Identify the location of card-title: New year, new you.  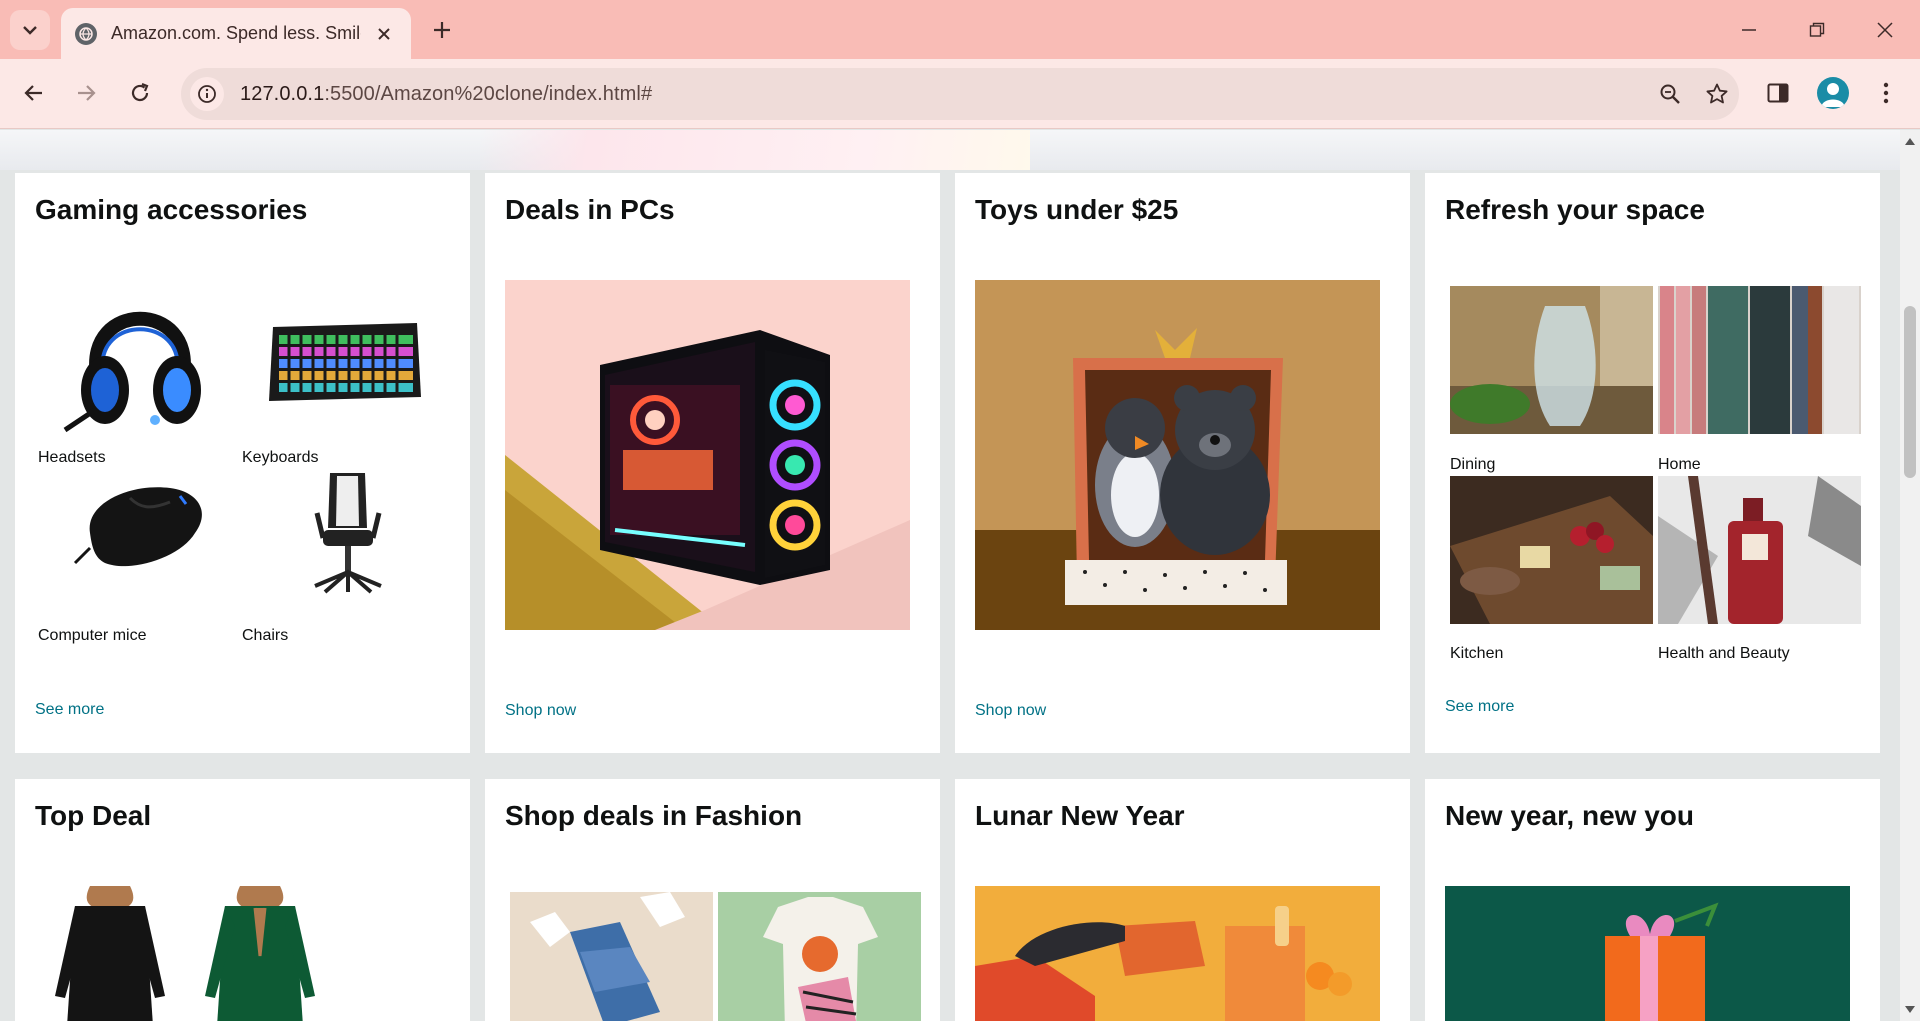
(1569, 815).